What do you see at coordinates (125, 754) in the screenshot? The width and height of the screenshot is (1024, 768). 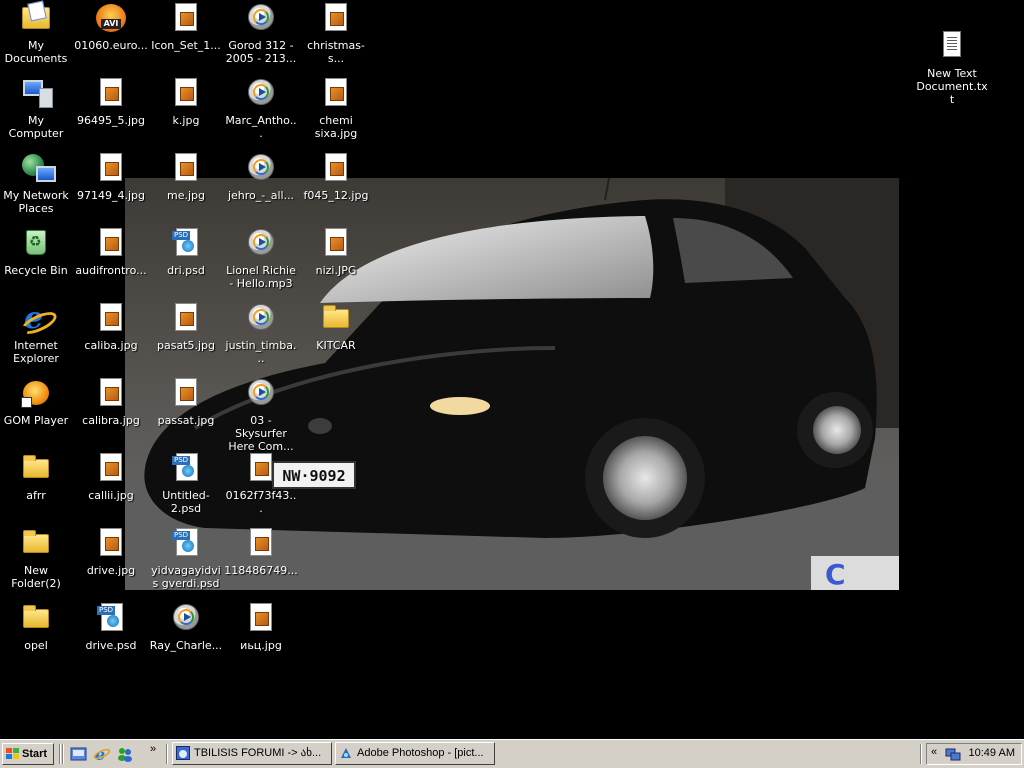 I see `messenger-quicklaunch-icon` at bounding box center [125, 754].